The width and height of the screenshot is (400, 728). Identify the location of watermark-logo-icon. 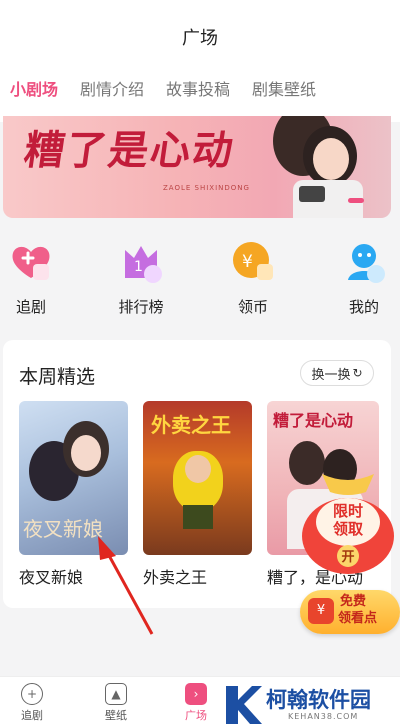
(244, 705).